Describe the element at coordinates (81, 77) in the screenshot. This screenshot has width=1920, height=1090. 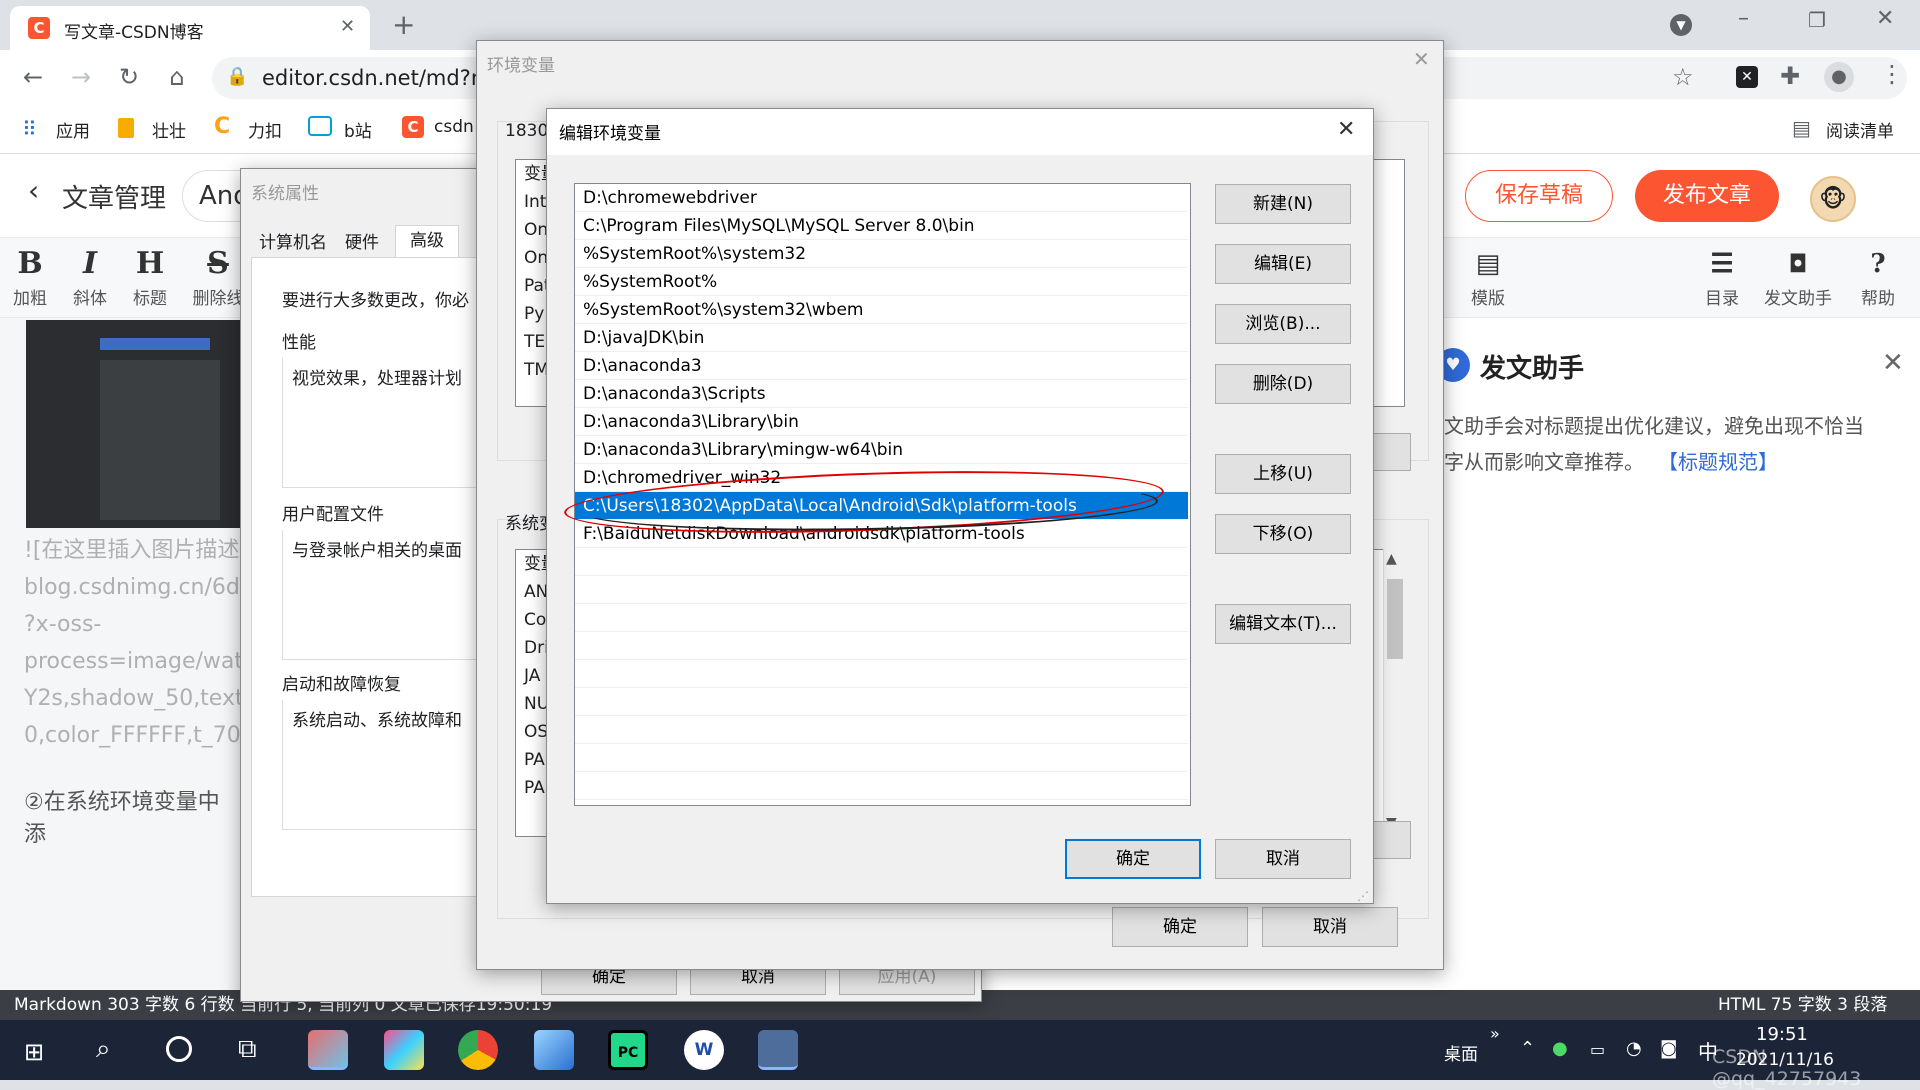
I see `forward-arrow-icon: →` at that location.